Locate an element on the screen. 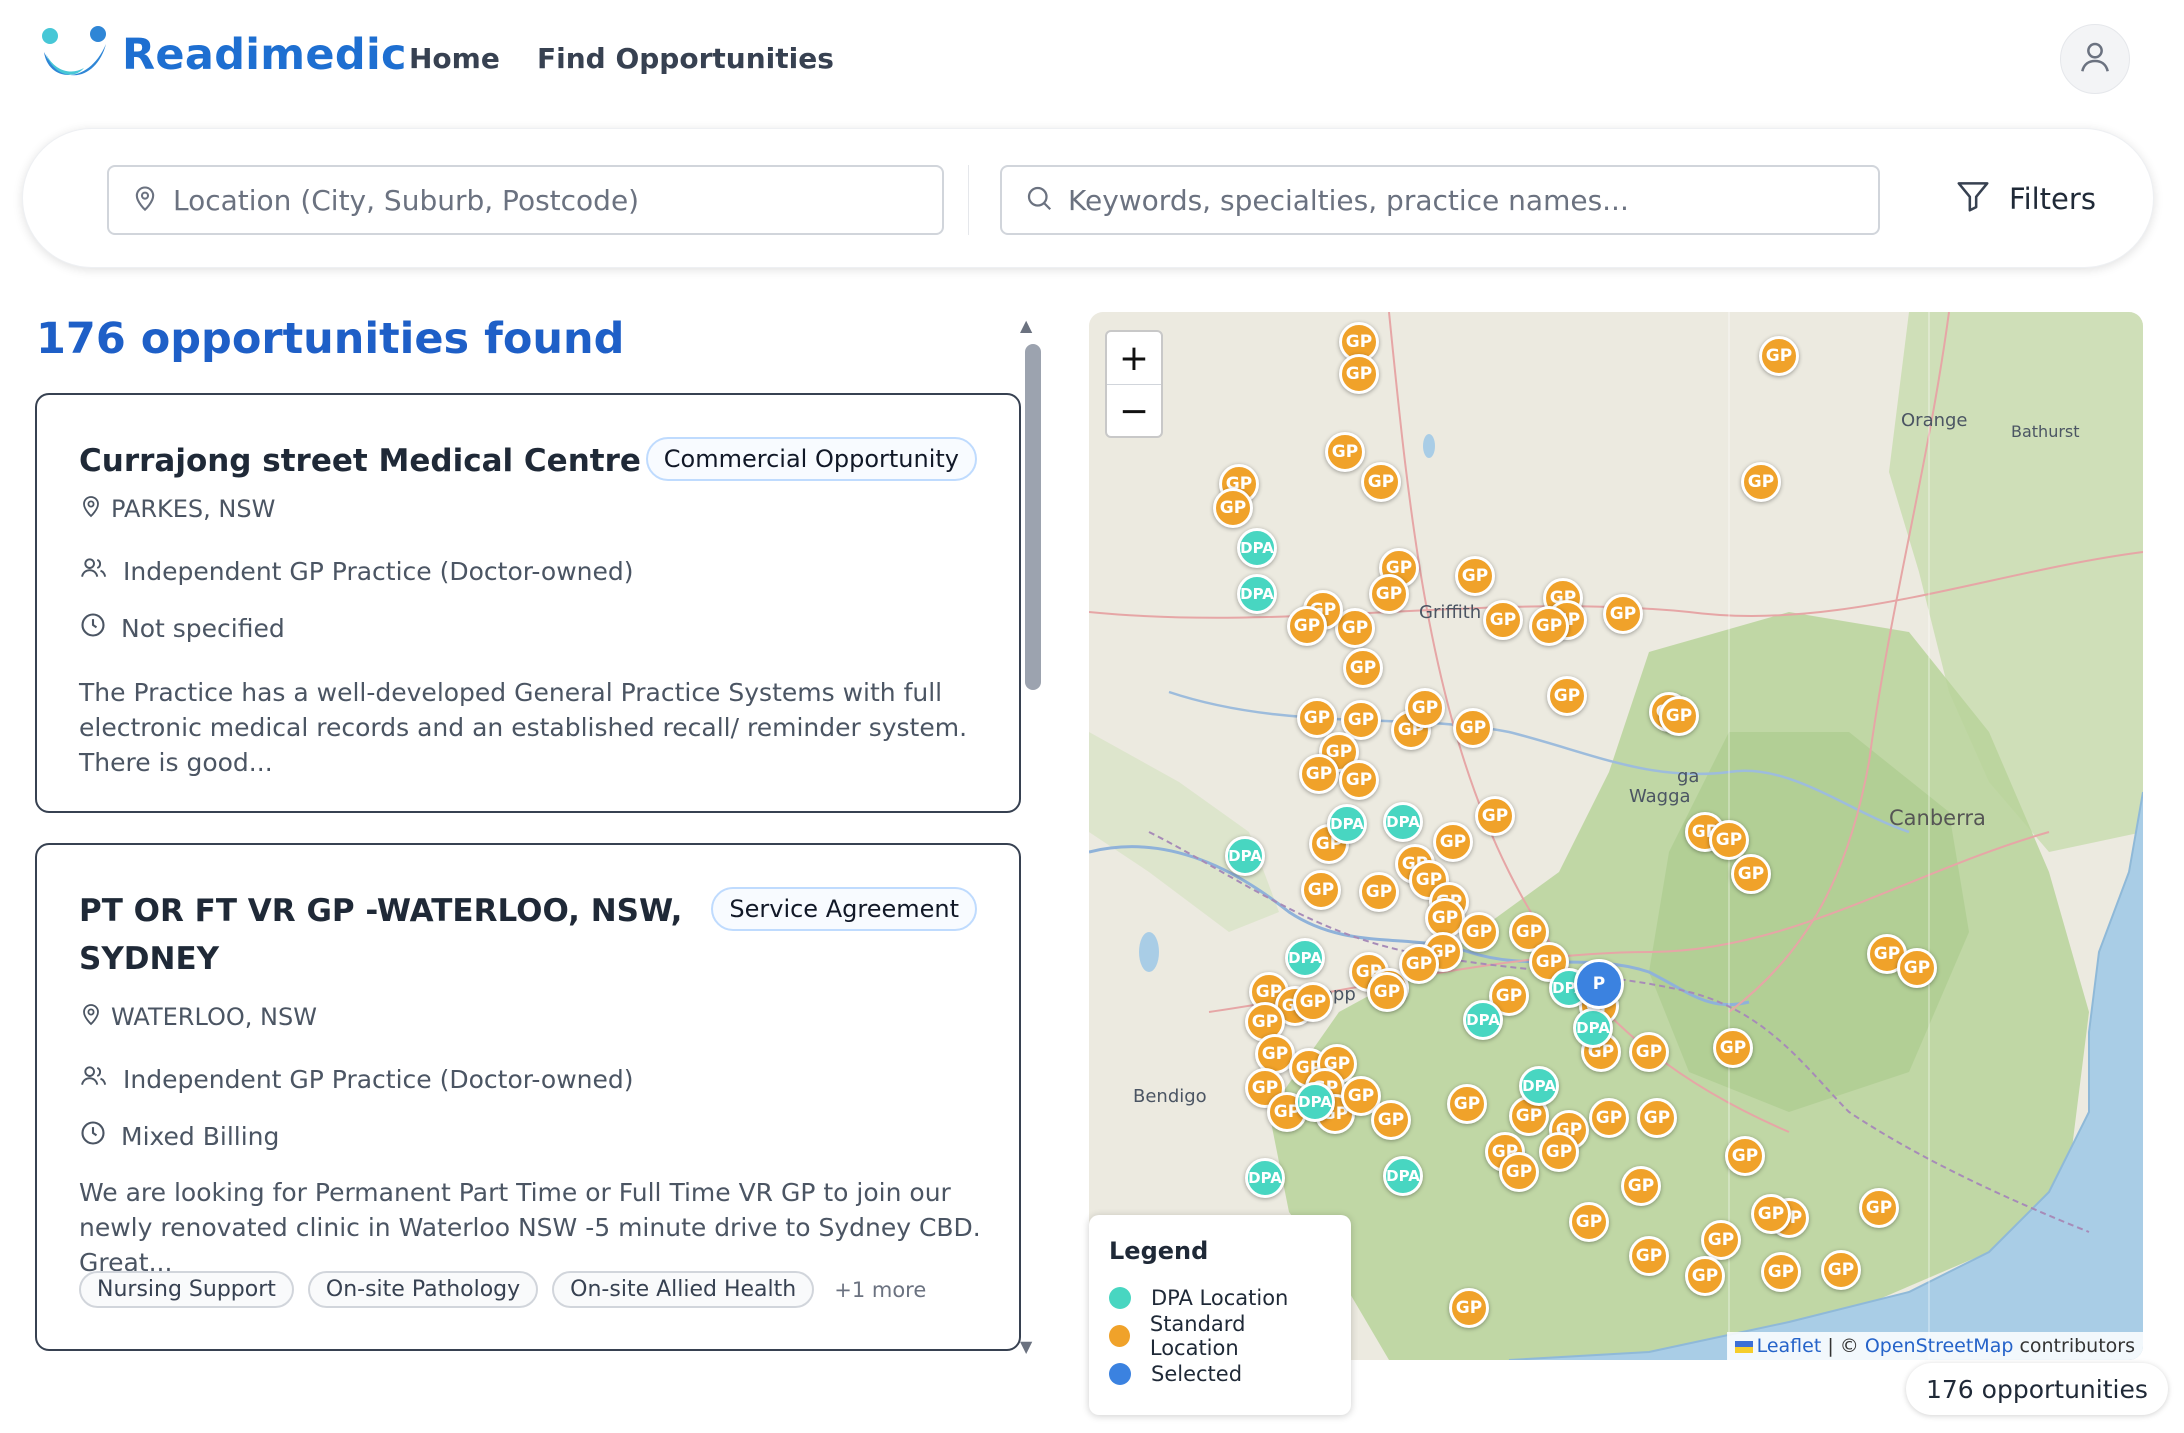 Image resolution: width=2184 pixels, height=1433 pixels. leaflet-link: Leaflet is located at coordinates (1789, 1346).